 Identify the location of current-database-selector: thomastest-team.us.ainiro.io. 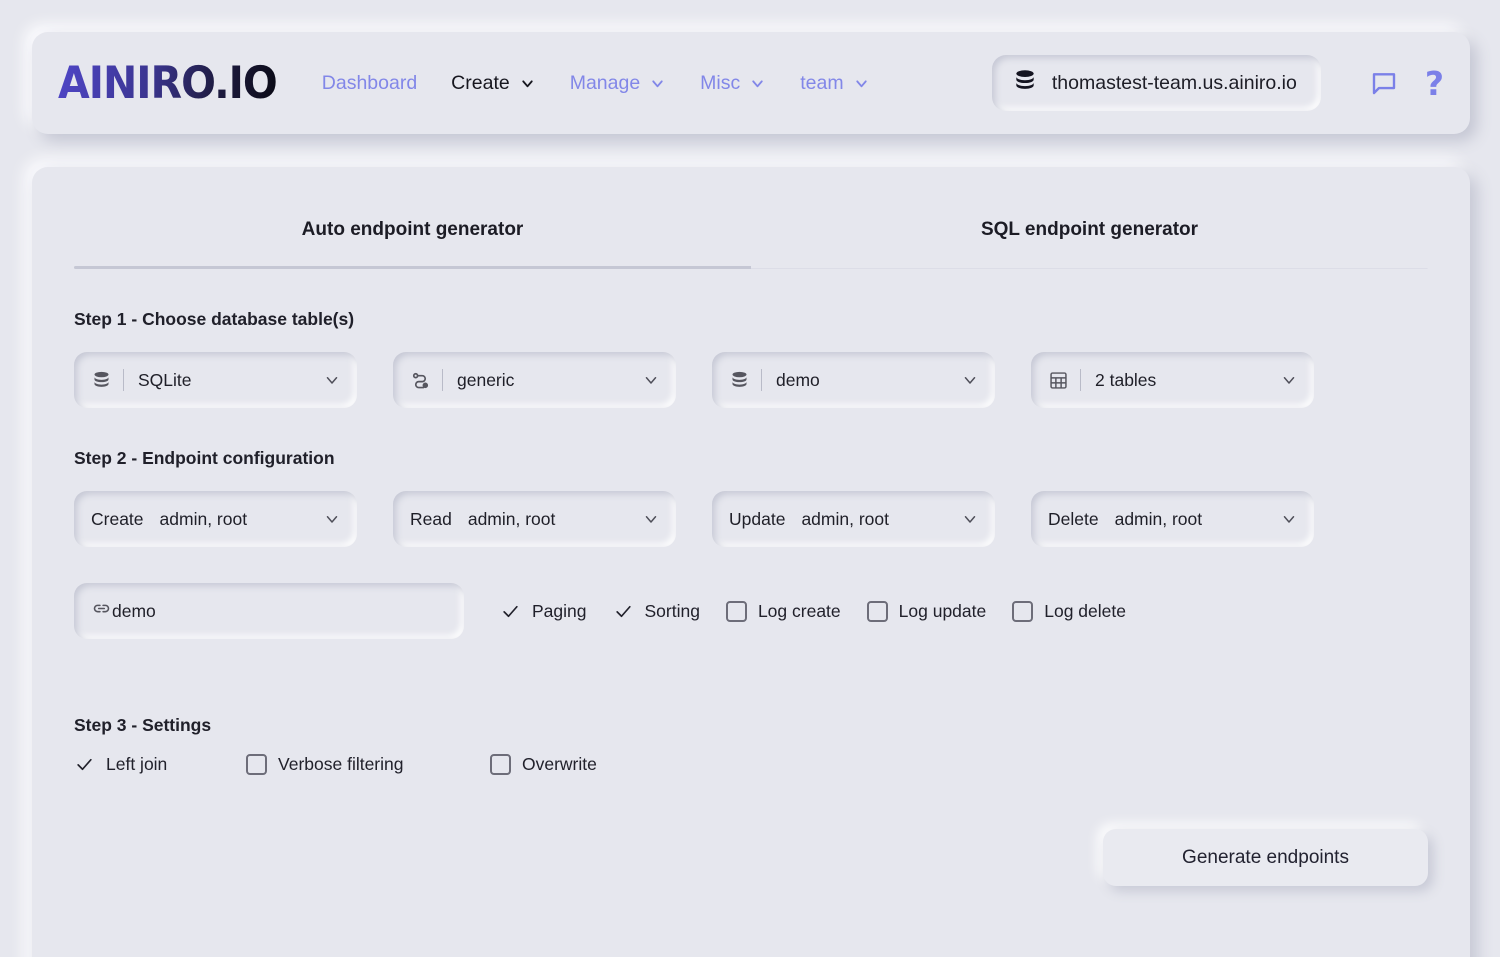
(1156, 83).